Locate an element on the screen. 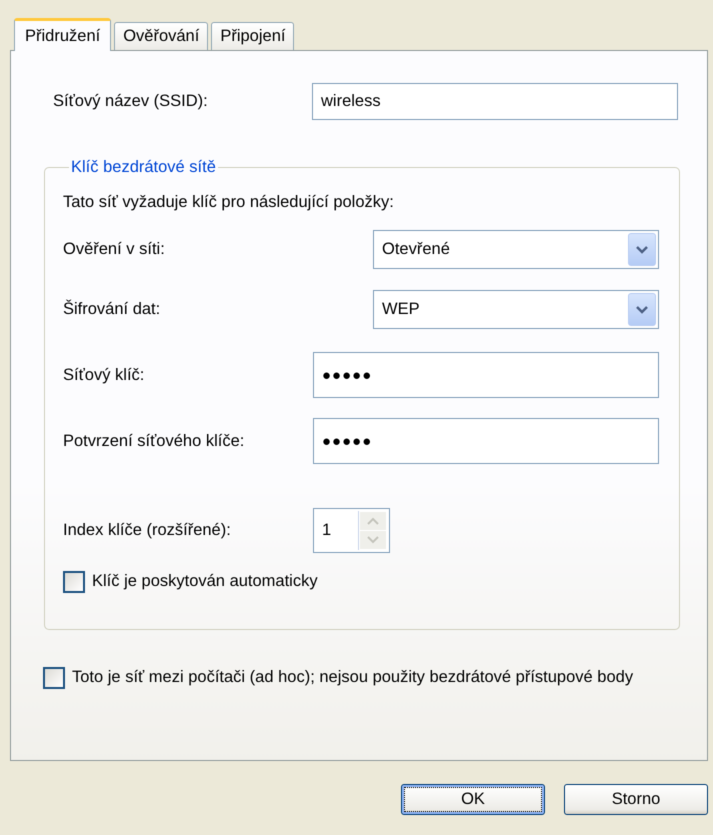  dropdown: Otevřené is located at coordinates (516, 249).